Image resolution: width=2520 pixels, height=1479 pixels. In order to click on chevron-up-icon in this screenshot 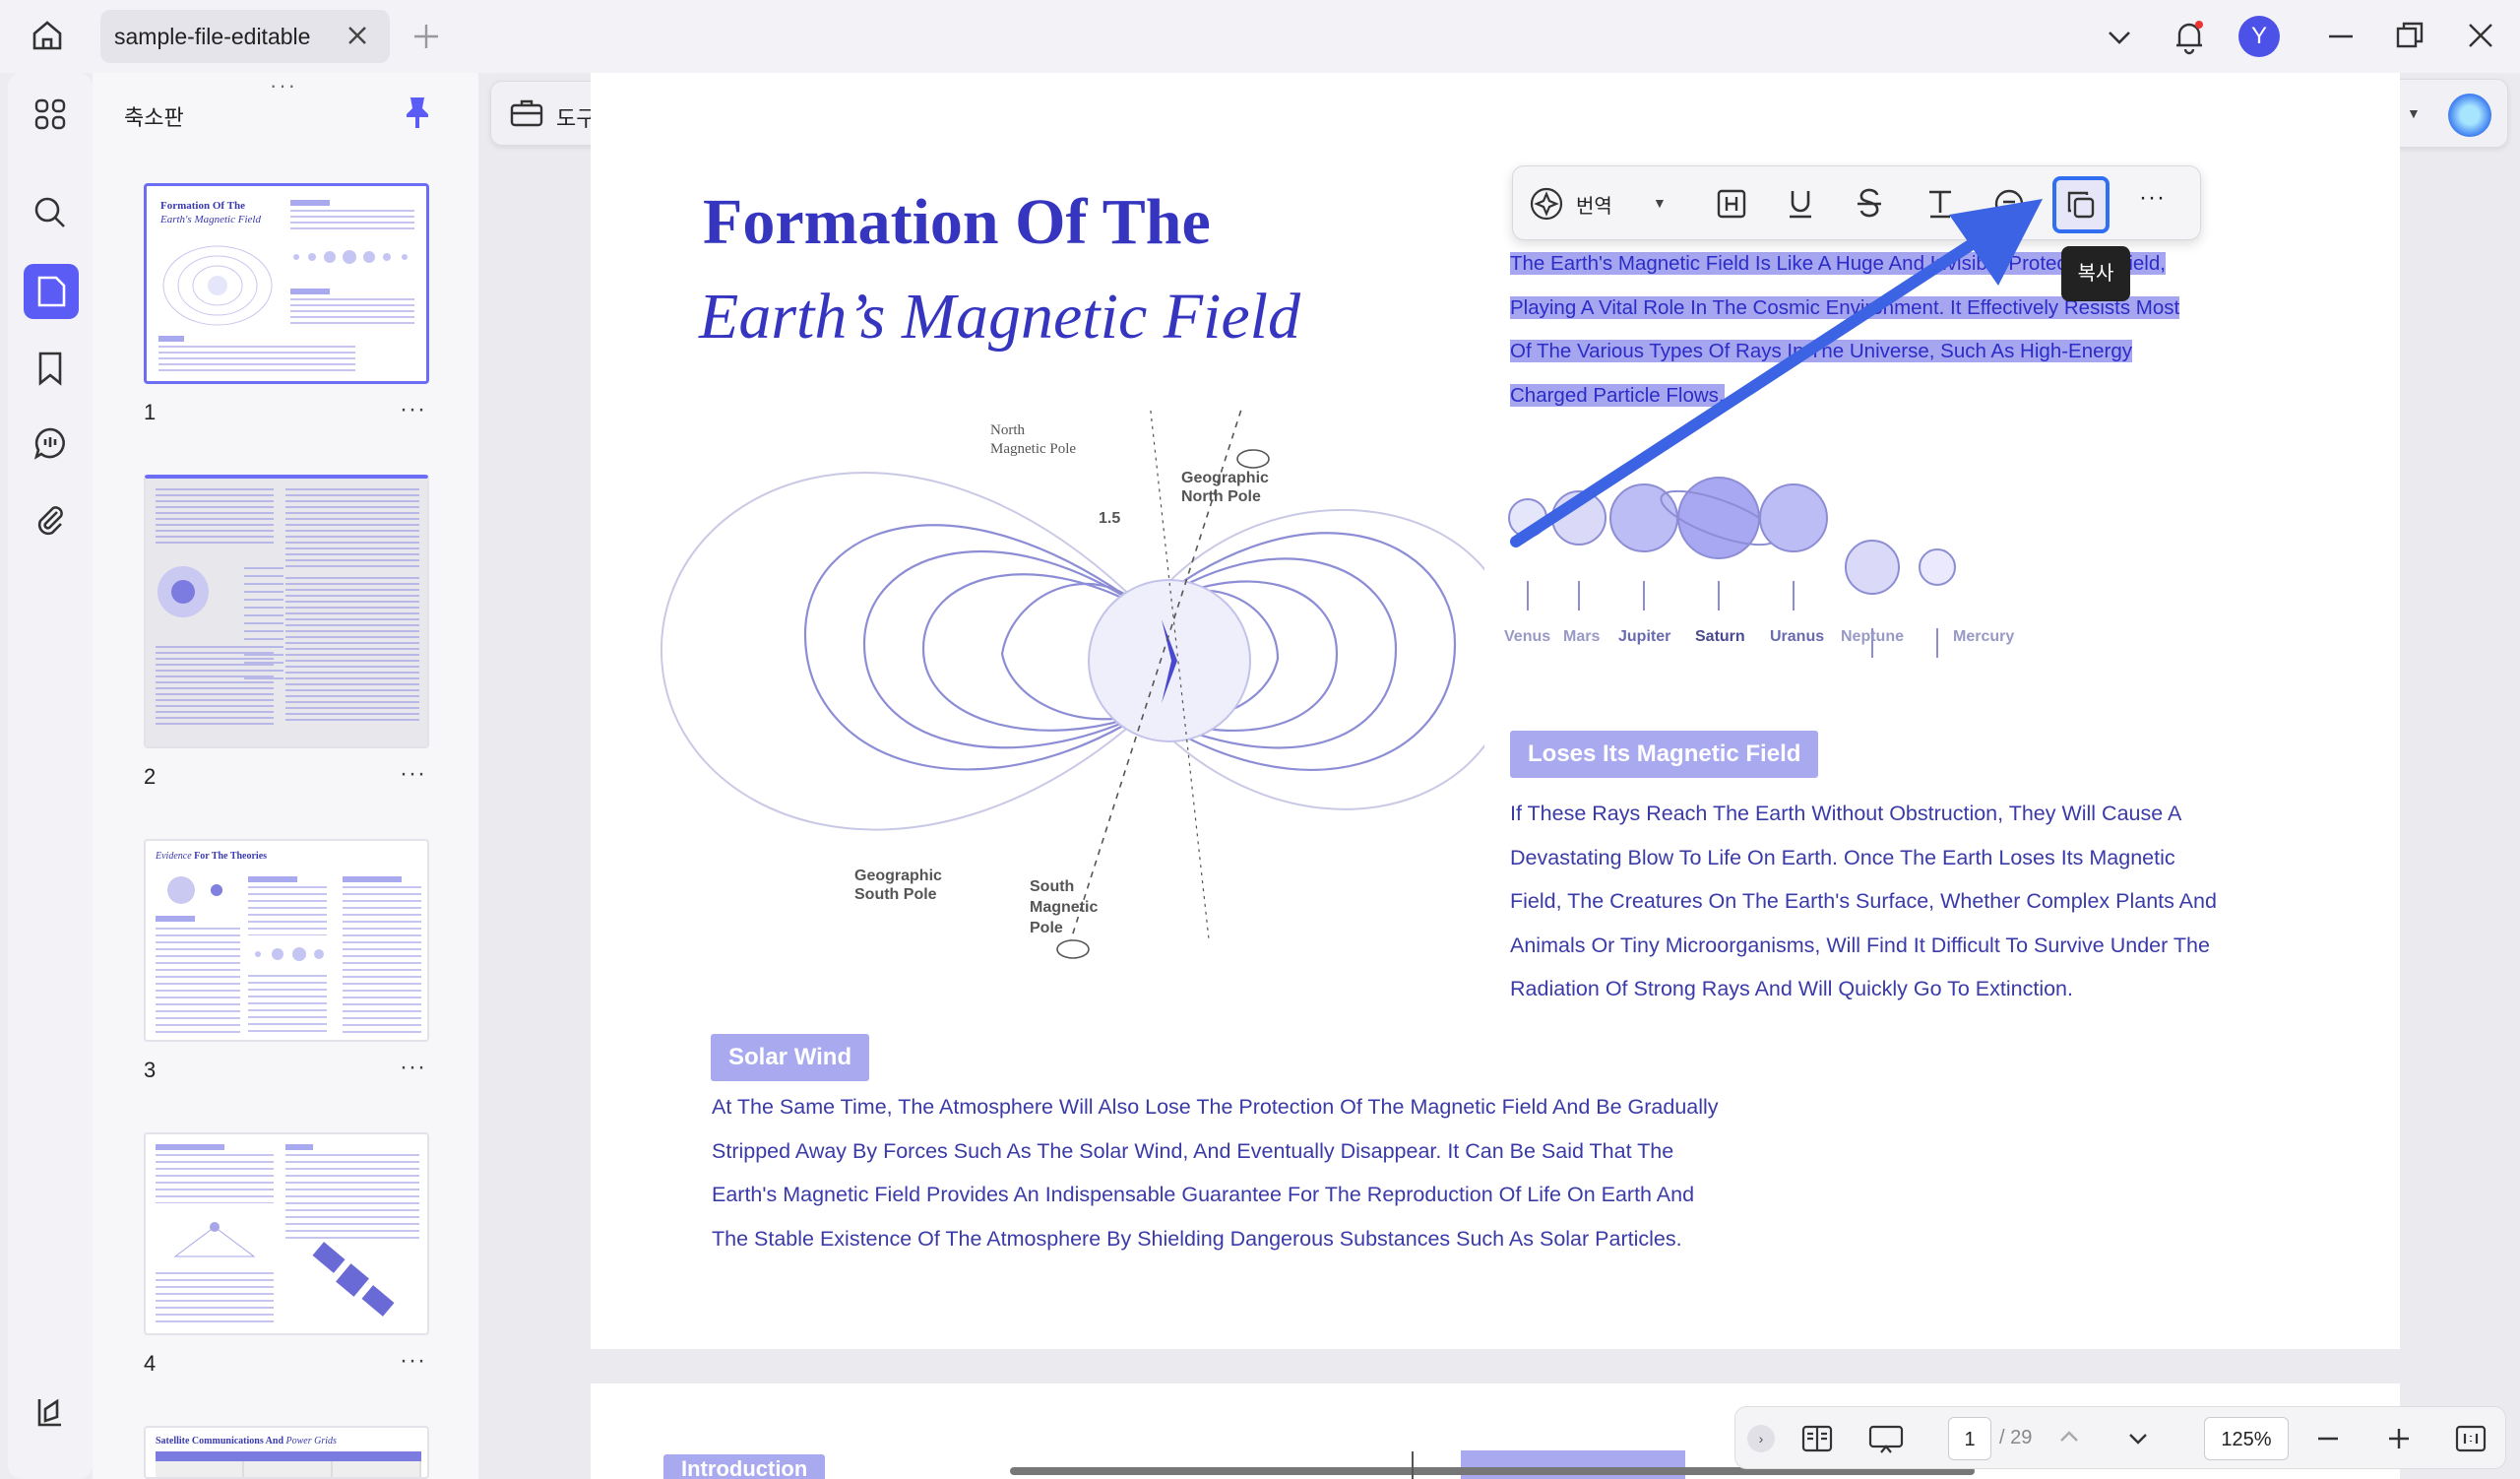, I will do `click(2069, 1437)`.